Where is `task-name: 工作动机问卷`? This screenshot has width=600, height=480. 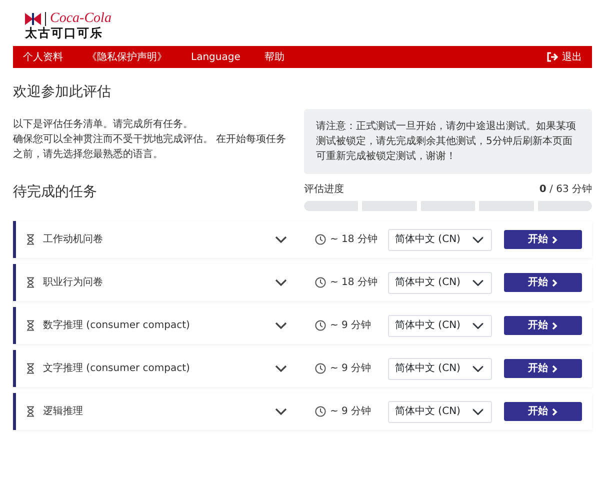 task-name: 工作动机问卷 is located at coordinates (73, 240).